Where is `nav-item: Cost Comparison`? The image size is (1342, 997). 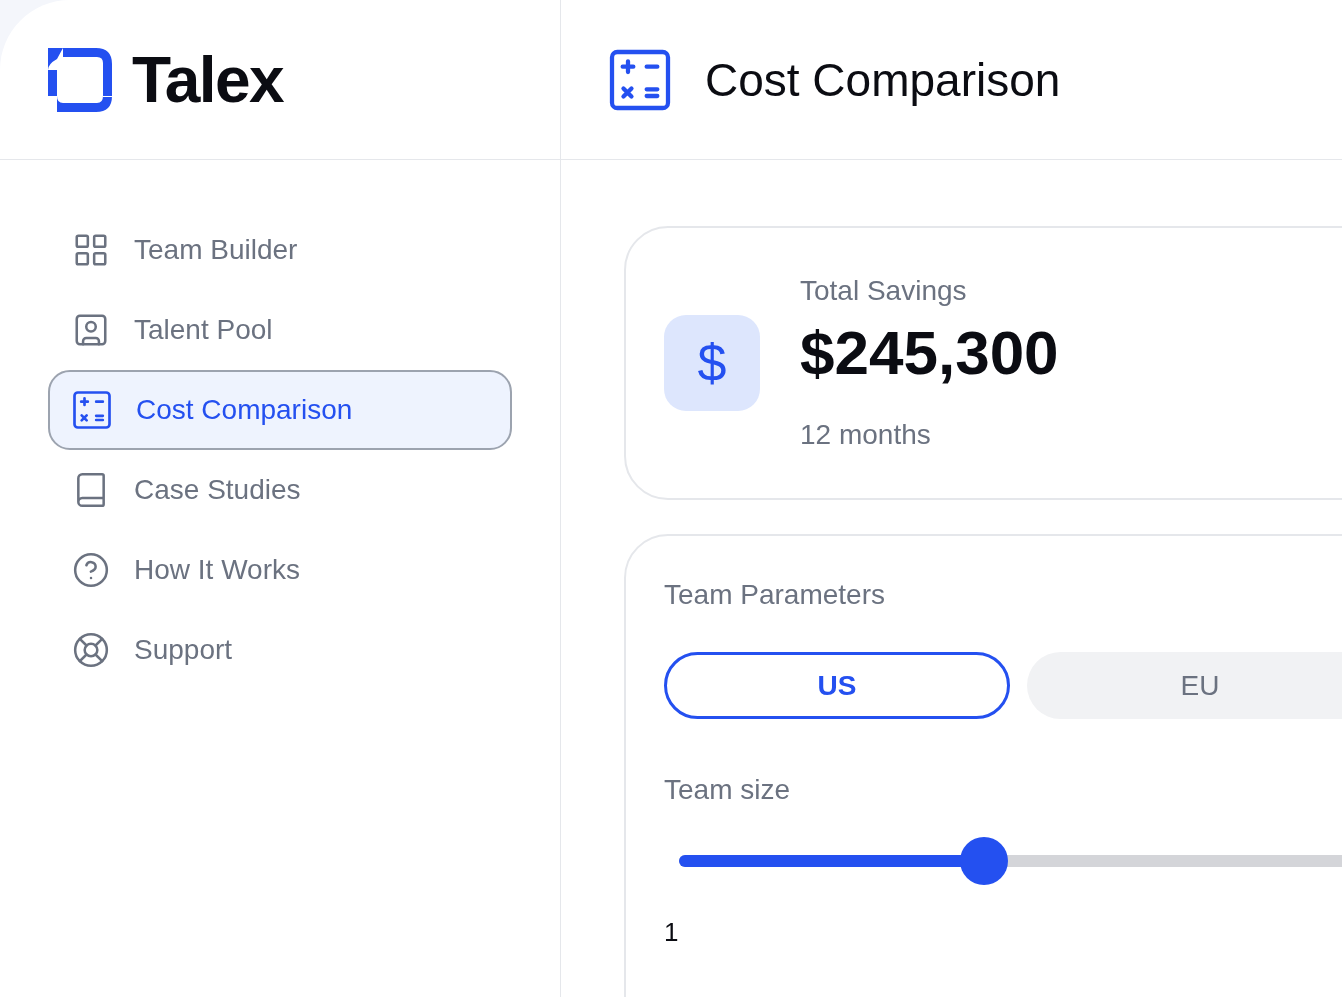
nav-item: Cost Comparison is located at coordinates (280, 410).